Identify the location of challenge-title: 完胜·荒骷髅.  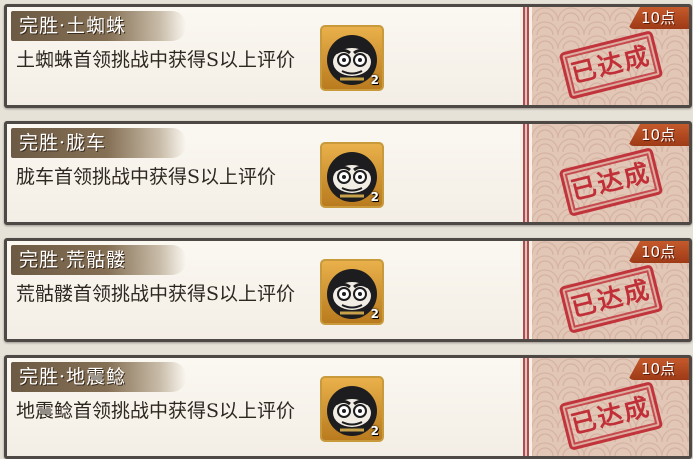
(73, 260).